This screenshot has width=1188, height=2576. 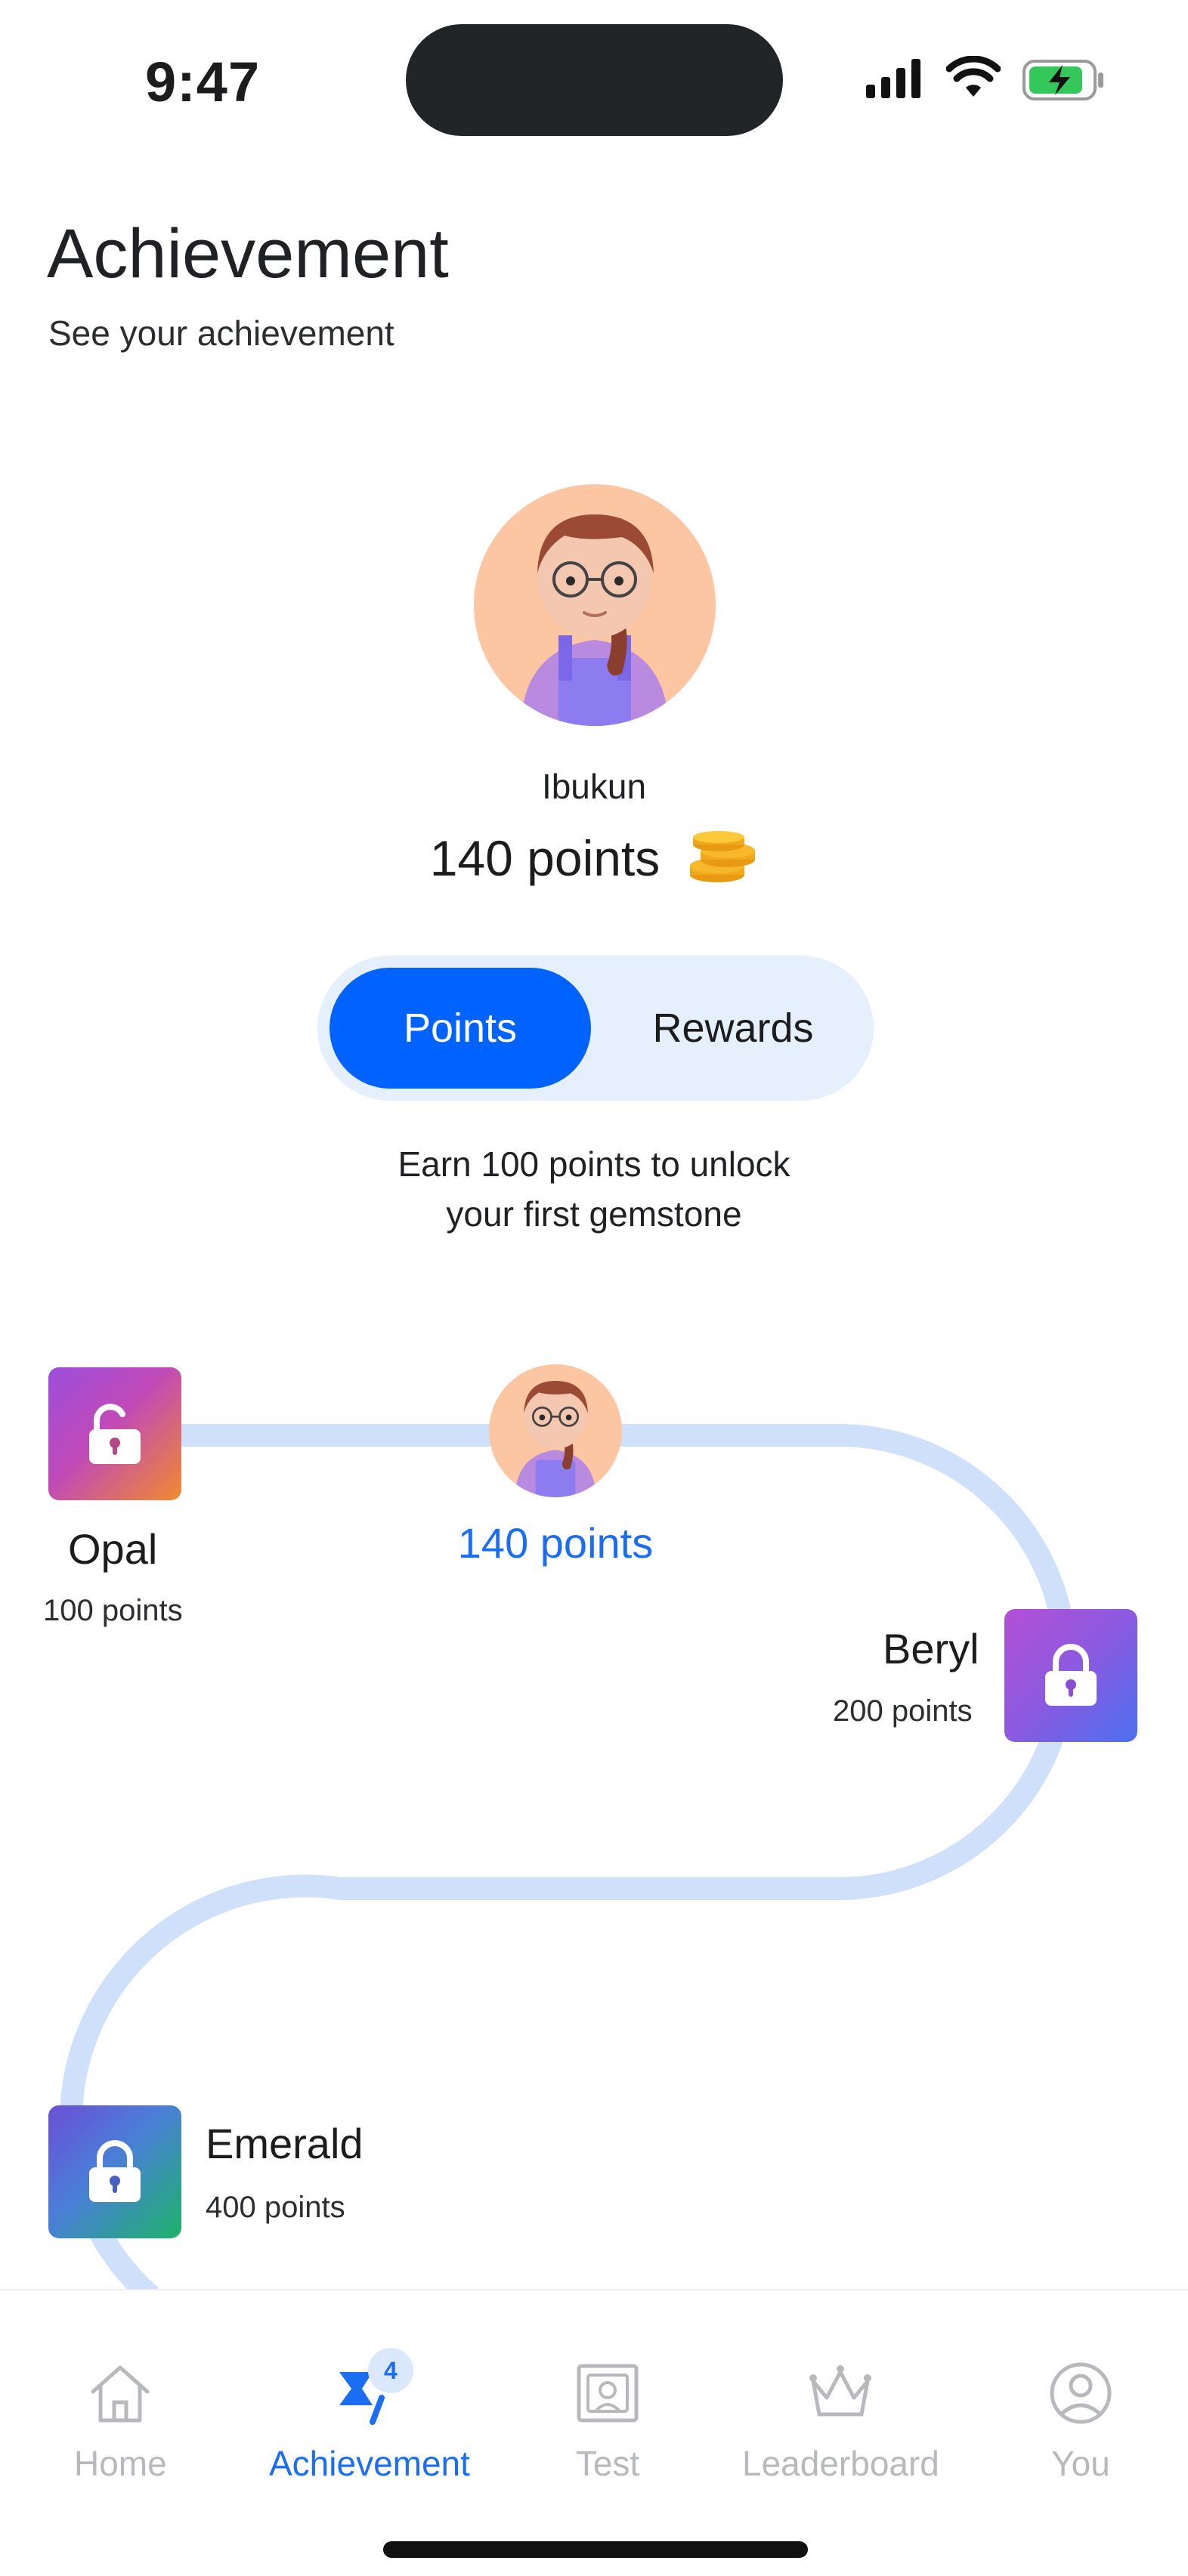 What do you see at coordinates (734, 1028) in the screenshot?
I see `tab-rewards: Rewards` at bounding box center [734, 1028].